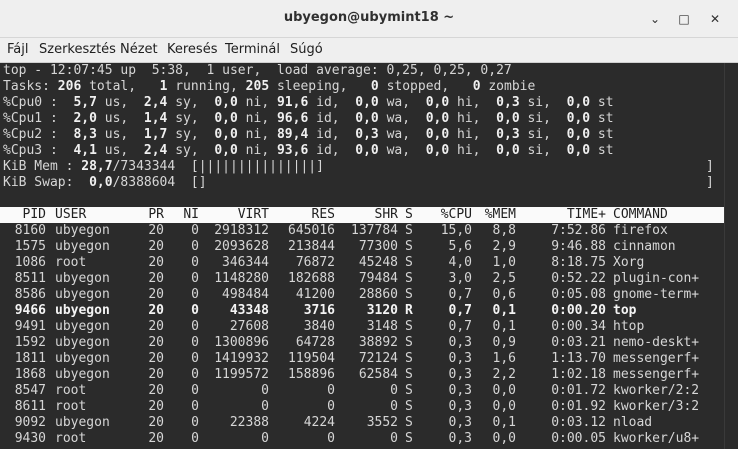  I want to click on cell-command: kworker/2:2, so click(656, 390).